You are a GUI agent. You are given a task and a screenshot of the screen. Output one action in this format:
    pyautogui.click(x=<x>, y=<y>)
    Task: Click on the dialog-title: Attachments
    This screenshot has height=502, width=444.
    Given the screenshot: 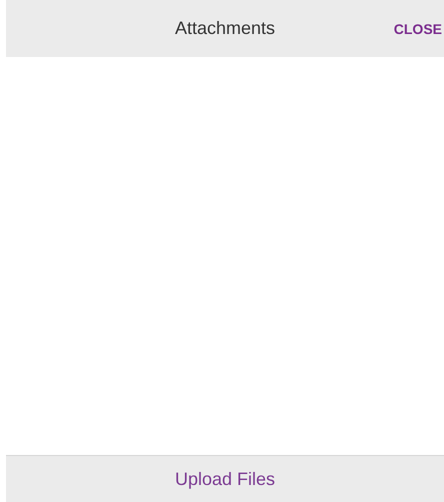 What is the action you would take?
    pyautogui.click(x=225, y=28)
    